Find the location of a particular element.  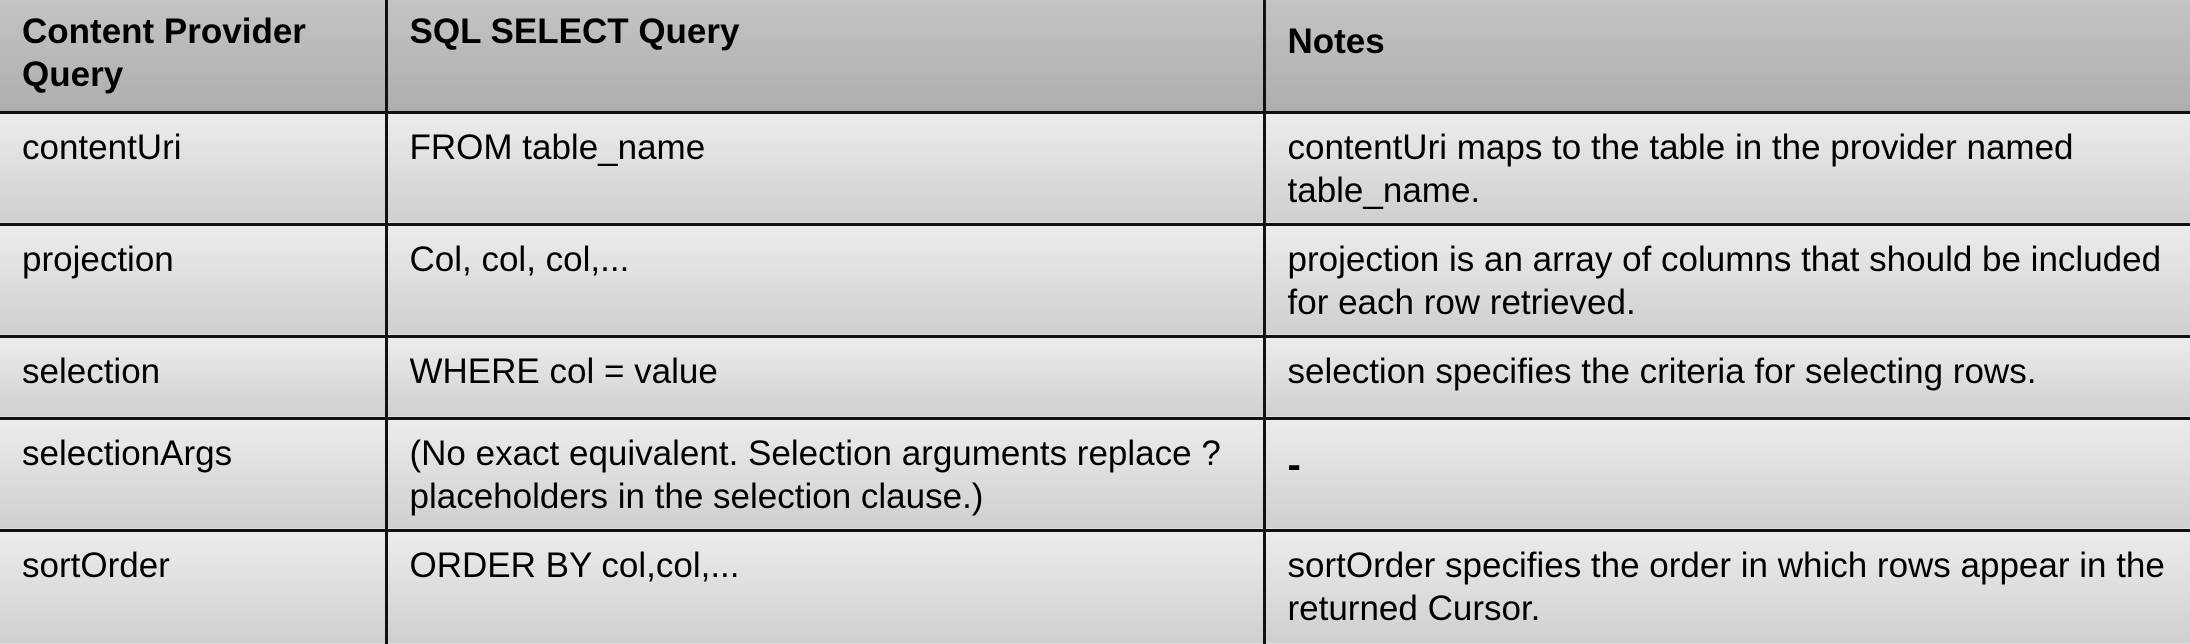

cell-provider: contentUri is located at coordinates (194, 168).